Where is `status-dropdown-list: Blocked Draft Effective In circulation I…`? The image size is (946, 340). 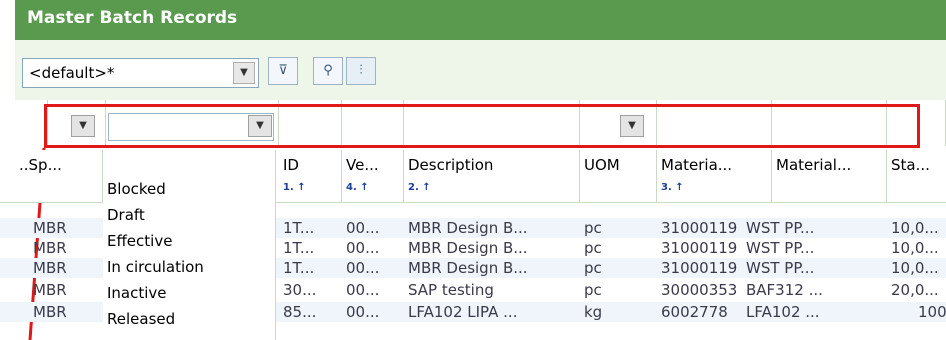 status-dropdown-list: Blocked Draft Effective In circulation I… is located at coordinates (189, 245).